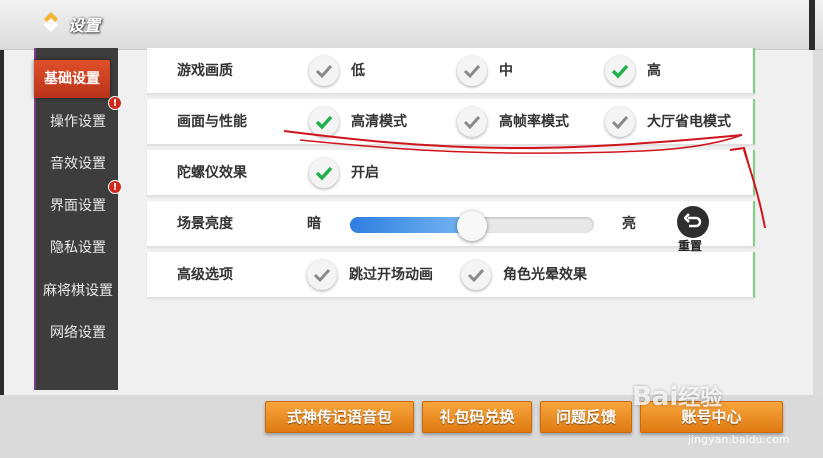 This screenshot has width=823, height=458. Describe the element at coordinates (358, 71) in the screenshot. I see `option-label: 低` at that location.